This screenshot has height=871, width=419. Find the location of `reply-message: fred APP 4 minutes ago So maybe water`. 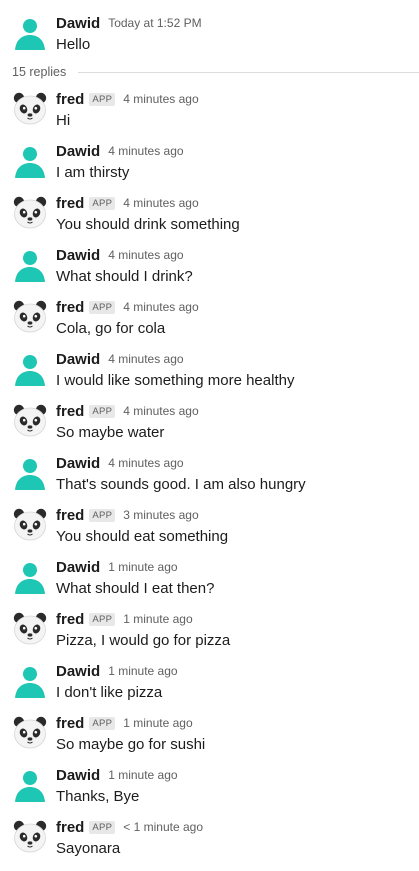

reply-message: fred APP 4 minutes ago So maybe water is located at coordinates (209, 414).